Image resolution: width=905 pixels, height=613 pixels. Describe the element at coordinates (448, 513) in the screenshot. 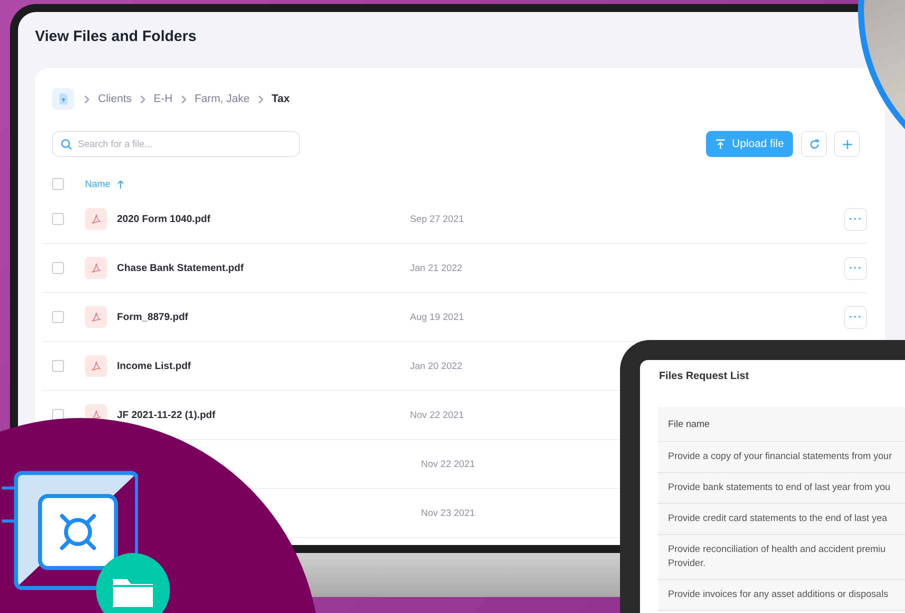

I see `file-date: Nov 23 2021` at that location.